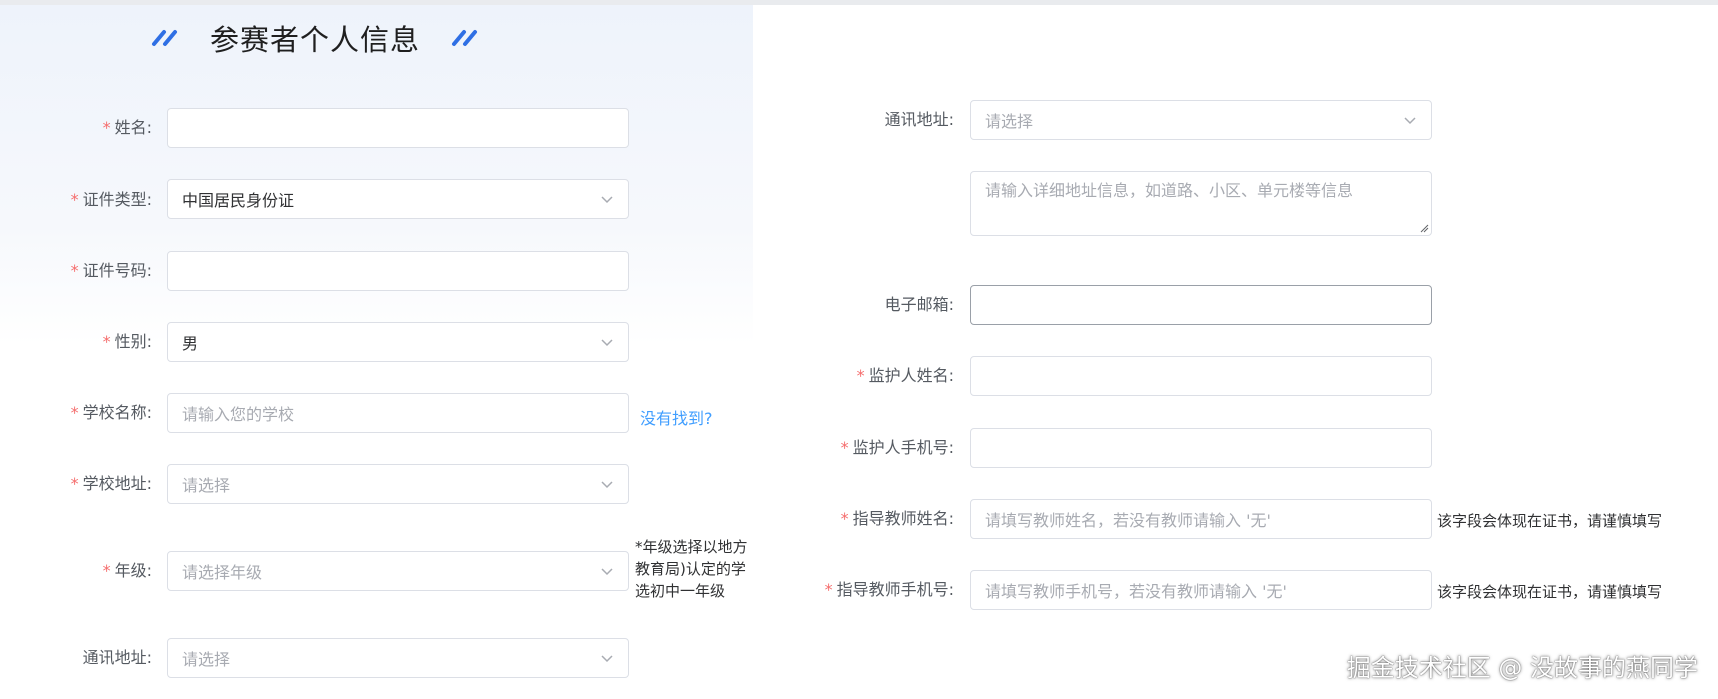 Image resolution: width=1718 pixels, height=699 pixels. Describe the element at coordinates (111, 483) in the screenshot. I see `school-address-label: * 学校地址:` at that location.